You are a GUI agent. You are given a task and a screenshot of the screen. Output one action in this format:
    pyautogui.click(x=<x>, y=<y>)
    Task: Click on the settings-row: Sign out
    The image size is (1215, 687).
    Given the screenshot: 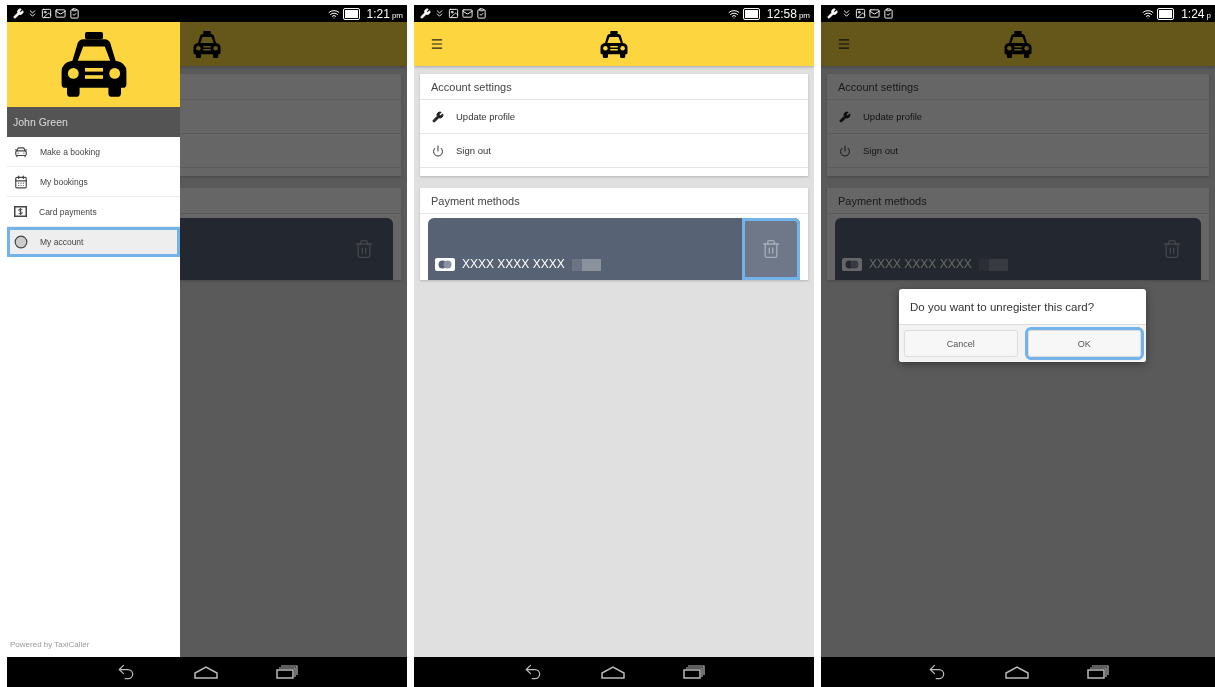 What is the action you would take?
    pyautogui.click(x=614, y=151)
    